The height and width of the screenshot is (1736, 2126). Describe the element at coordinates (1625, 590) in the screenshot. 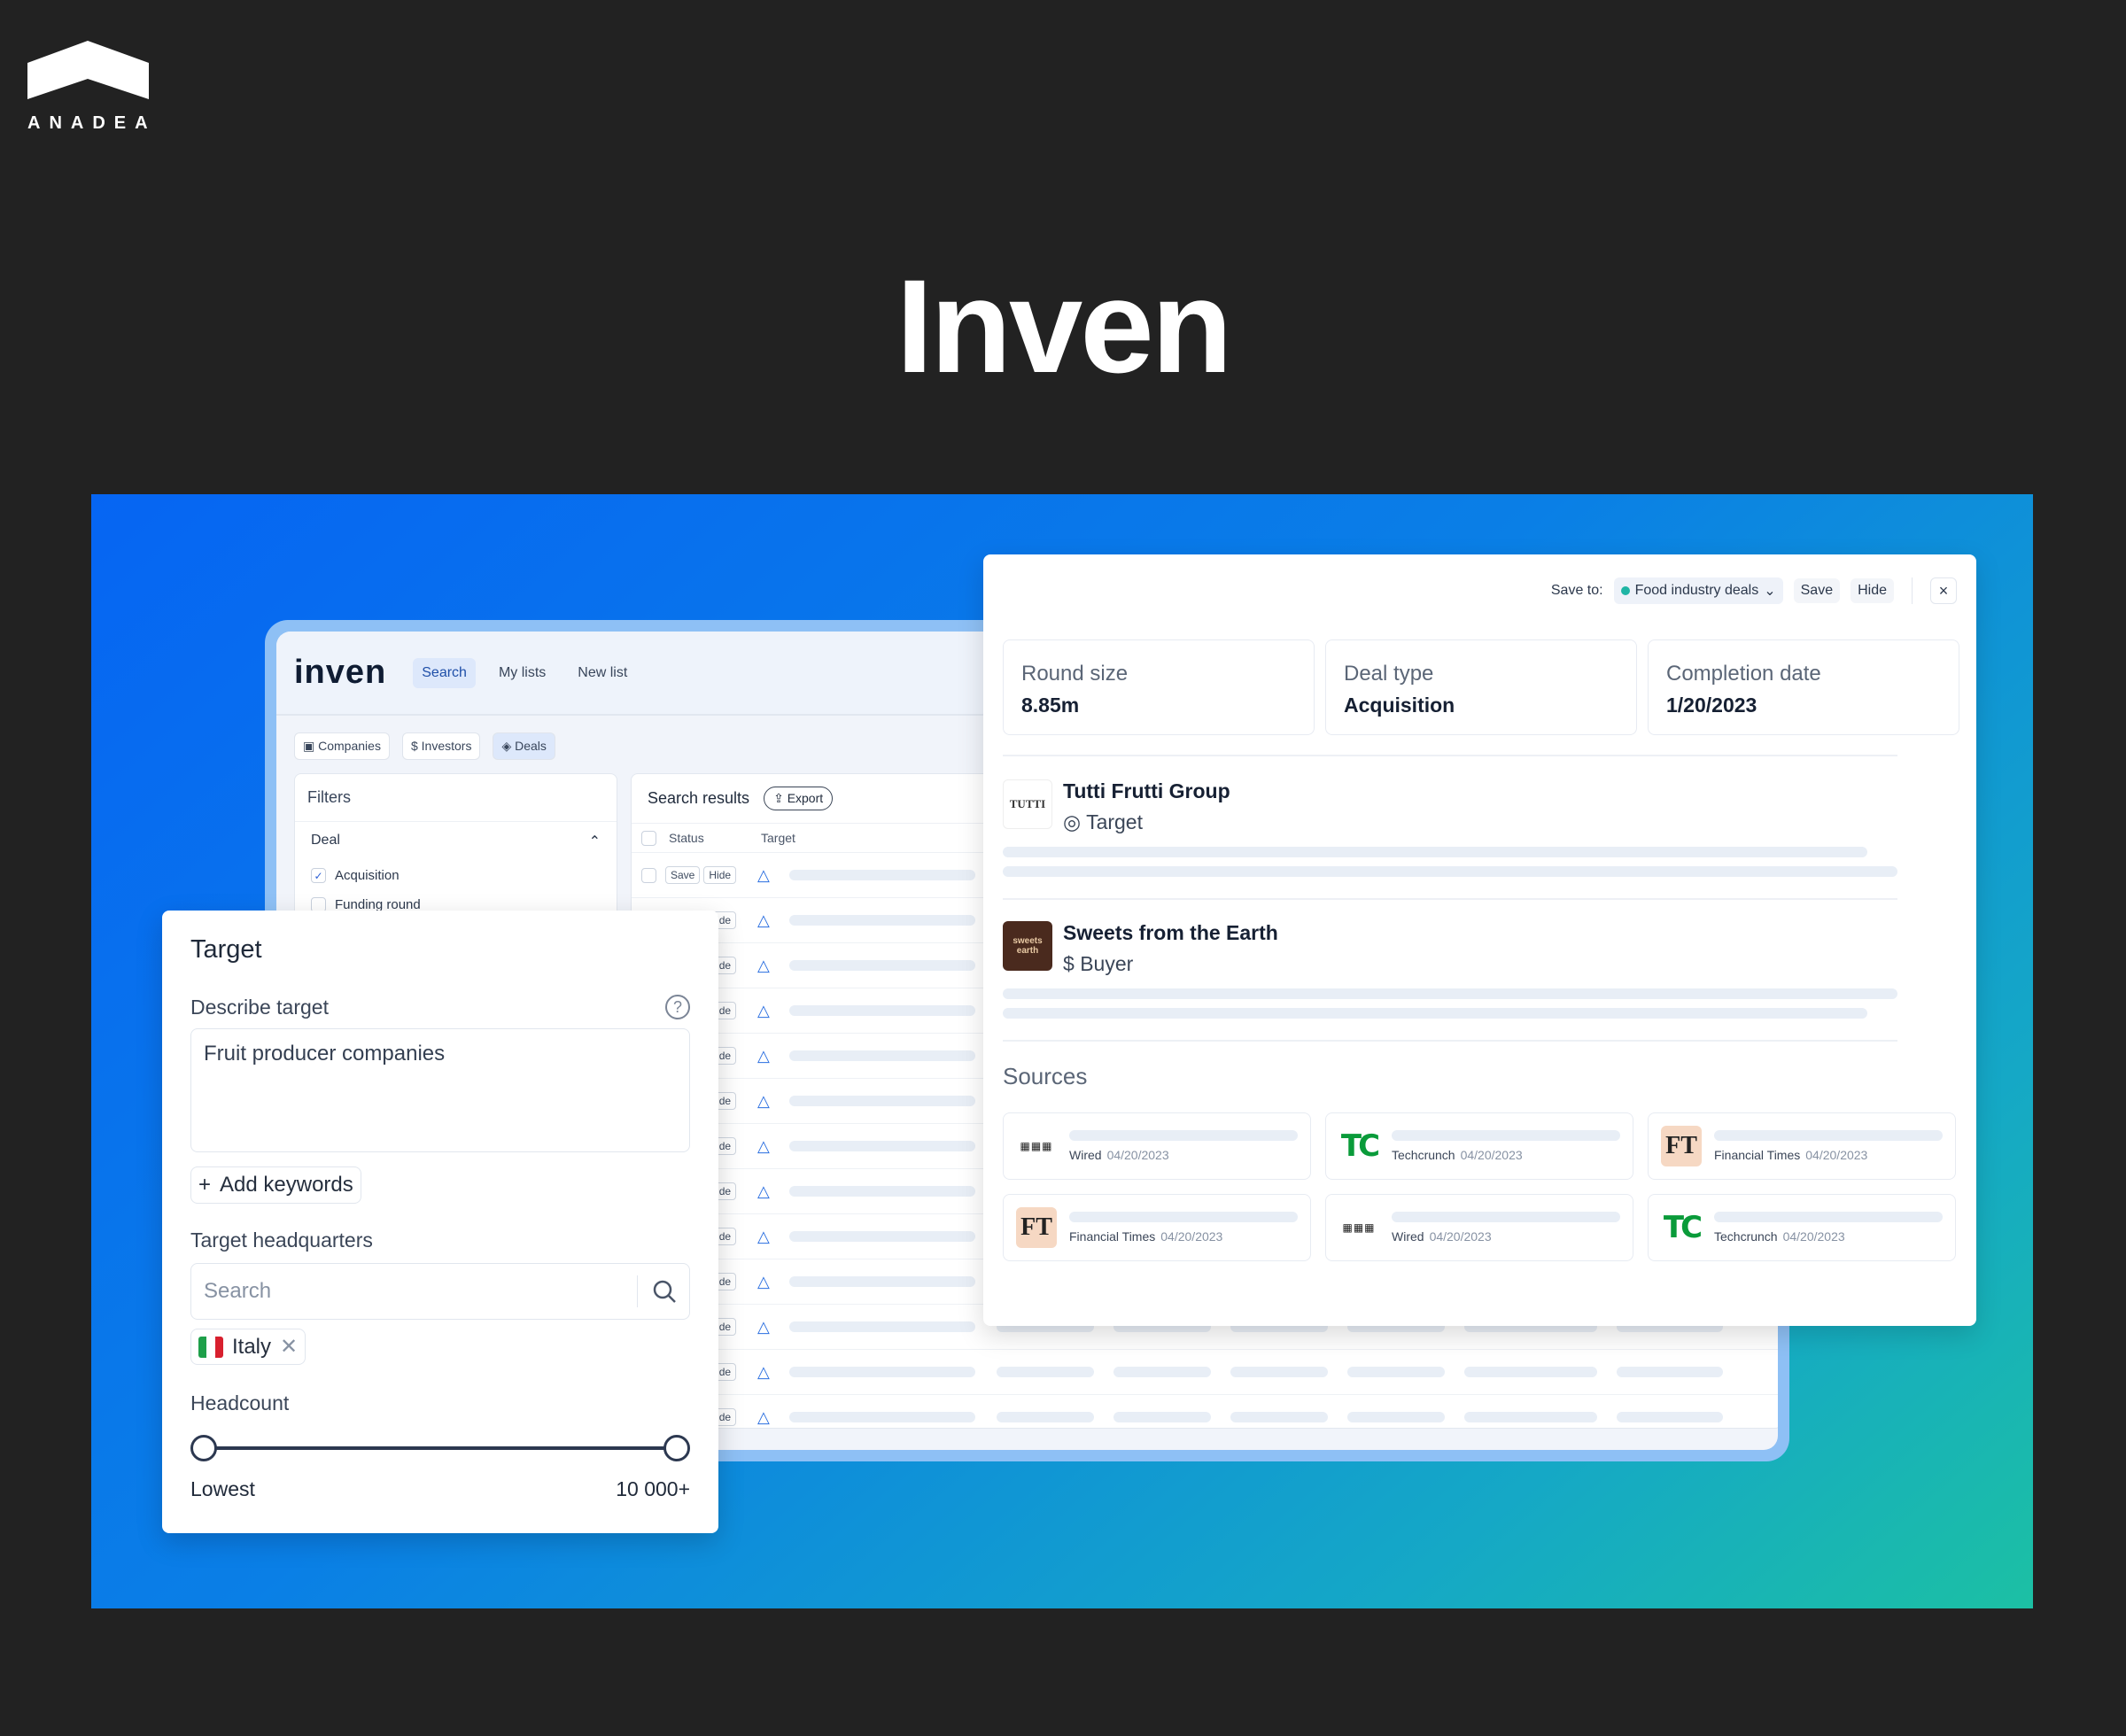

I see `list-color-dot` at that location.